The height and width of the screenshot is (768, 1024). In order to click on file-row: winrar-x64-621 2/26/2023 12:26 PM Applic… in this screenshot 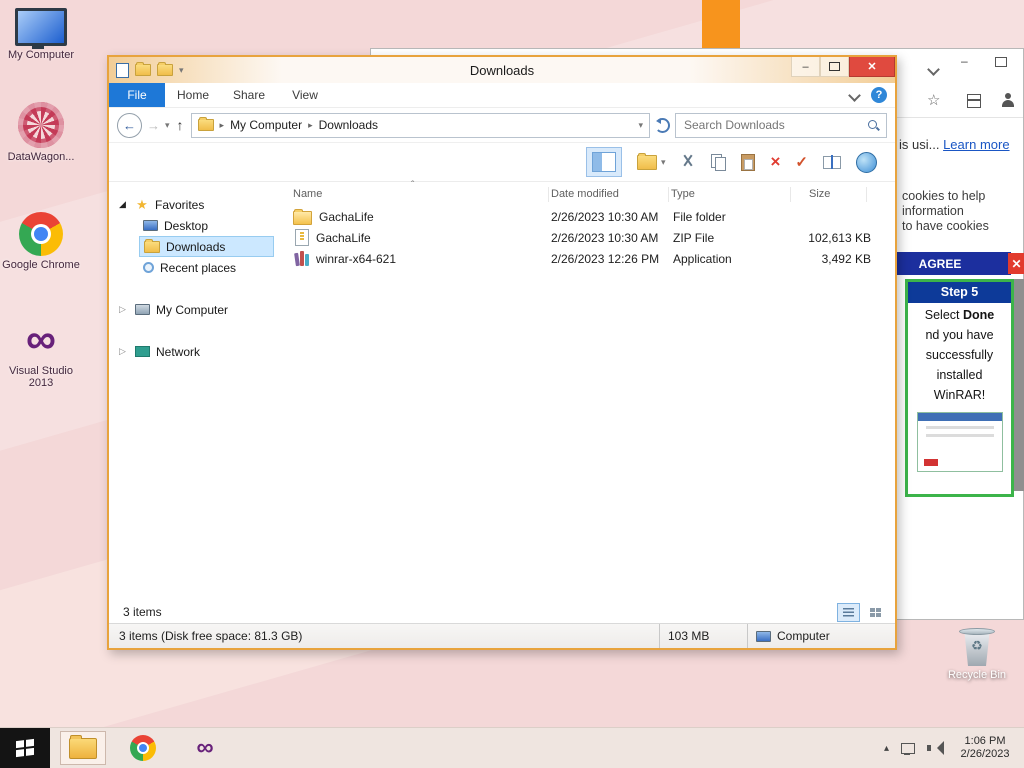, I will do `click(586, 258)`.